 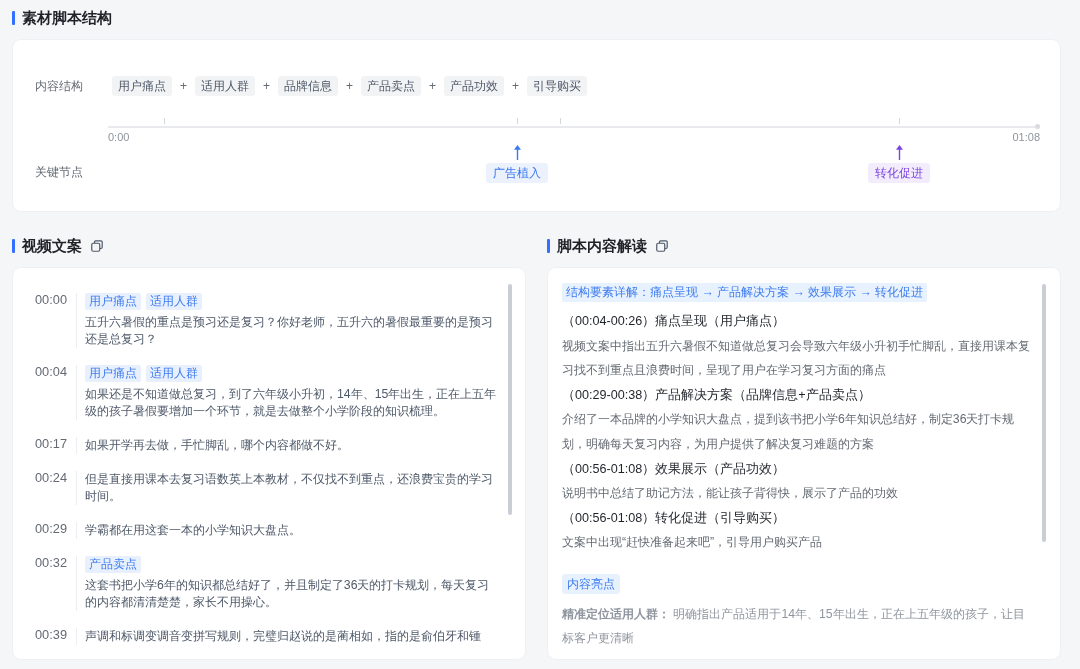 I want to click on field-label: 内容结构, so click(x=59, y=86).